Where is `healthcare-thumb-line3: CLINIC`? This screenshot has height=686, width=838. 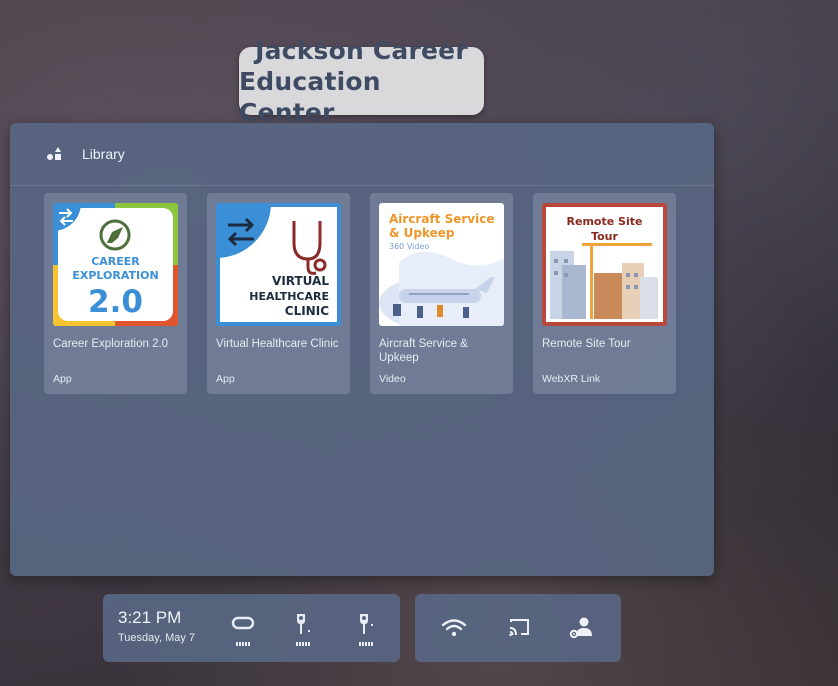 healthcare-thumb-line3: CLINIC is located at coordinates (307, 311).